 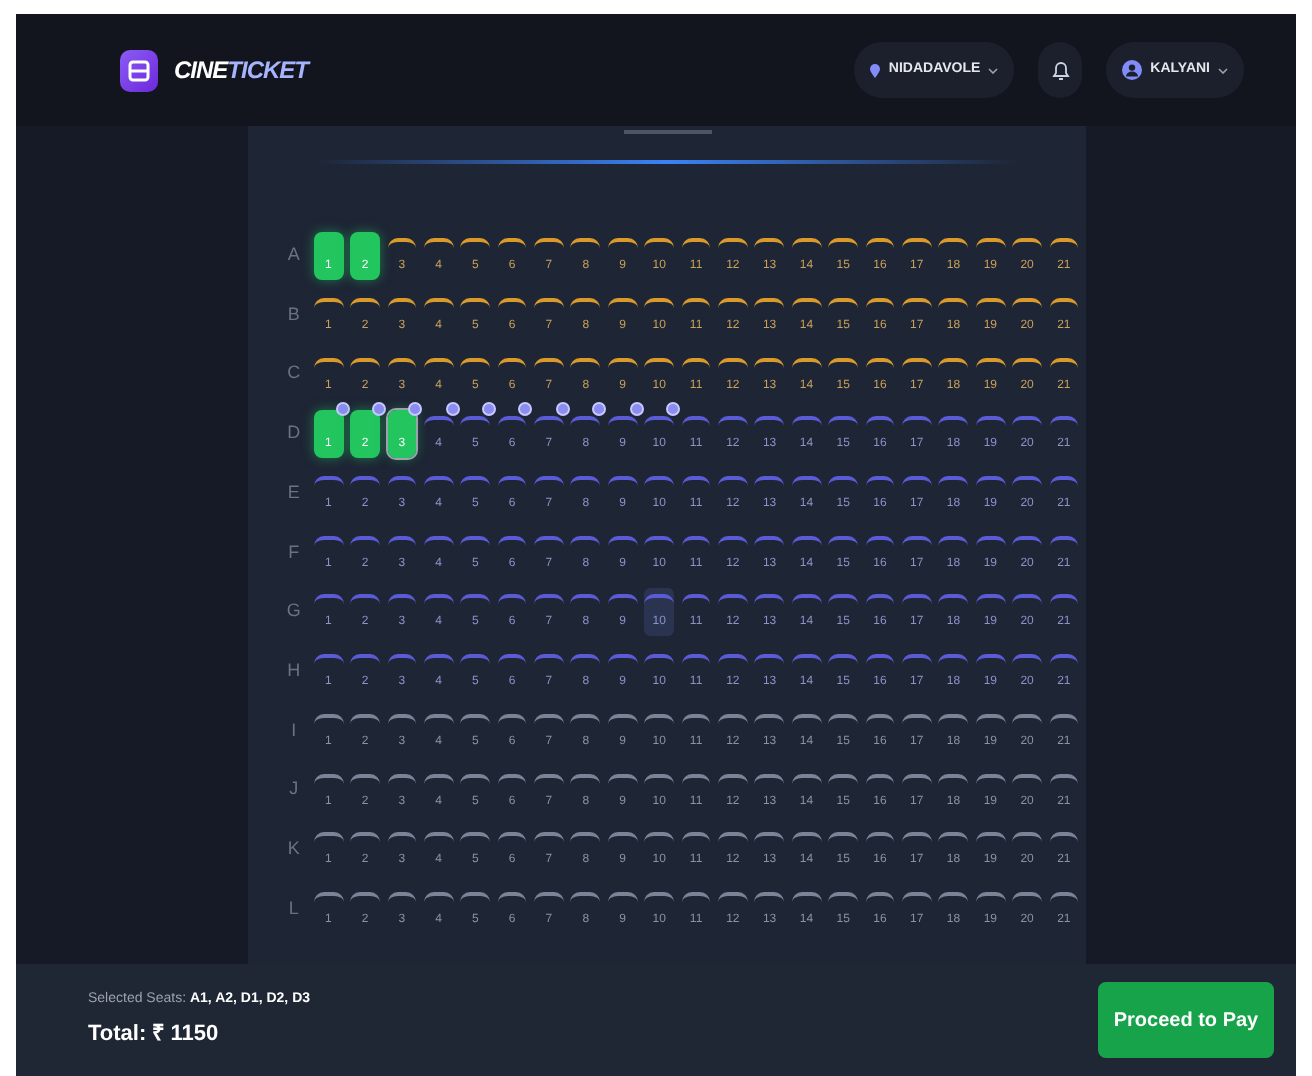 I want to click on notifications-button, so click(x=1060, y=70).